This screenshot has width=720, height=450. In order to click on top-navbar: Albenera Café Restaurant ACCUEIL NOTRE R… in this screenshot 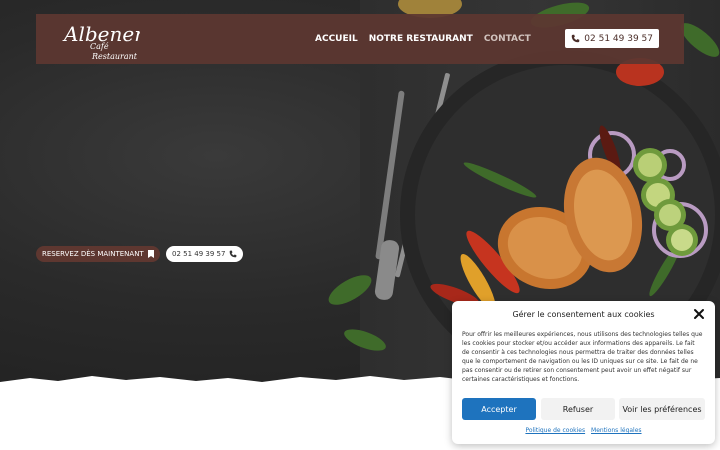, I will do `click(360, 39)`.